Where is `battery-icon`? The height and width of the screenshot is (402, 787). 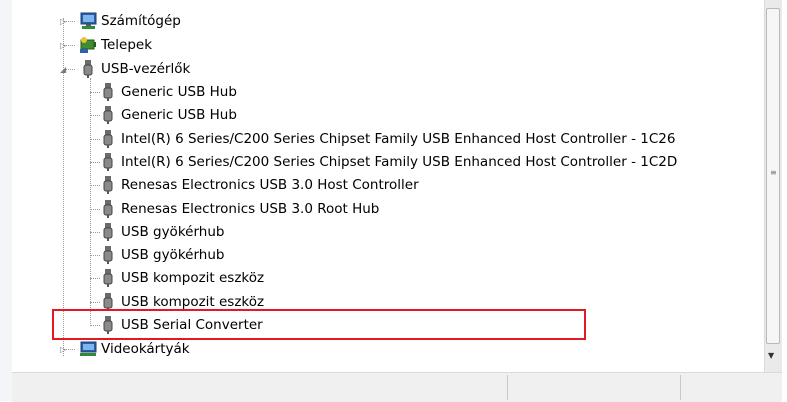
battery-icon is located at coordinates (88, 45).